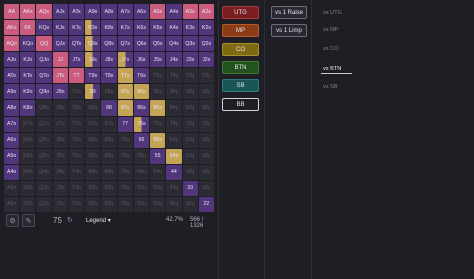 Image resolution: width=474 pixels, height=279 pixels. Describe the element at coordinates (331, 30) in the screenshot. I see `opponent-item: vs MP` at that location.